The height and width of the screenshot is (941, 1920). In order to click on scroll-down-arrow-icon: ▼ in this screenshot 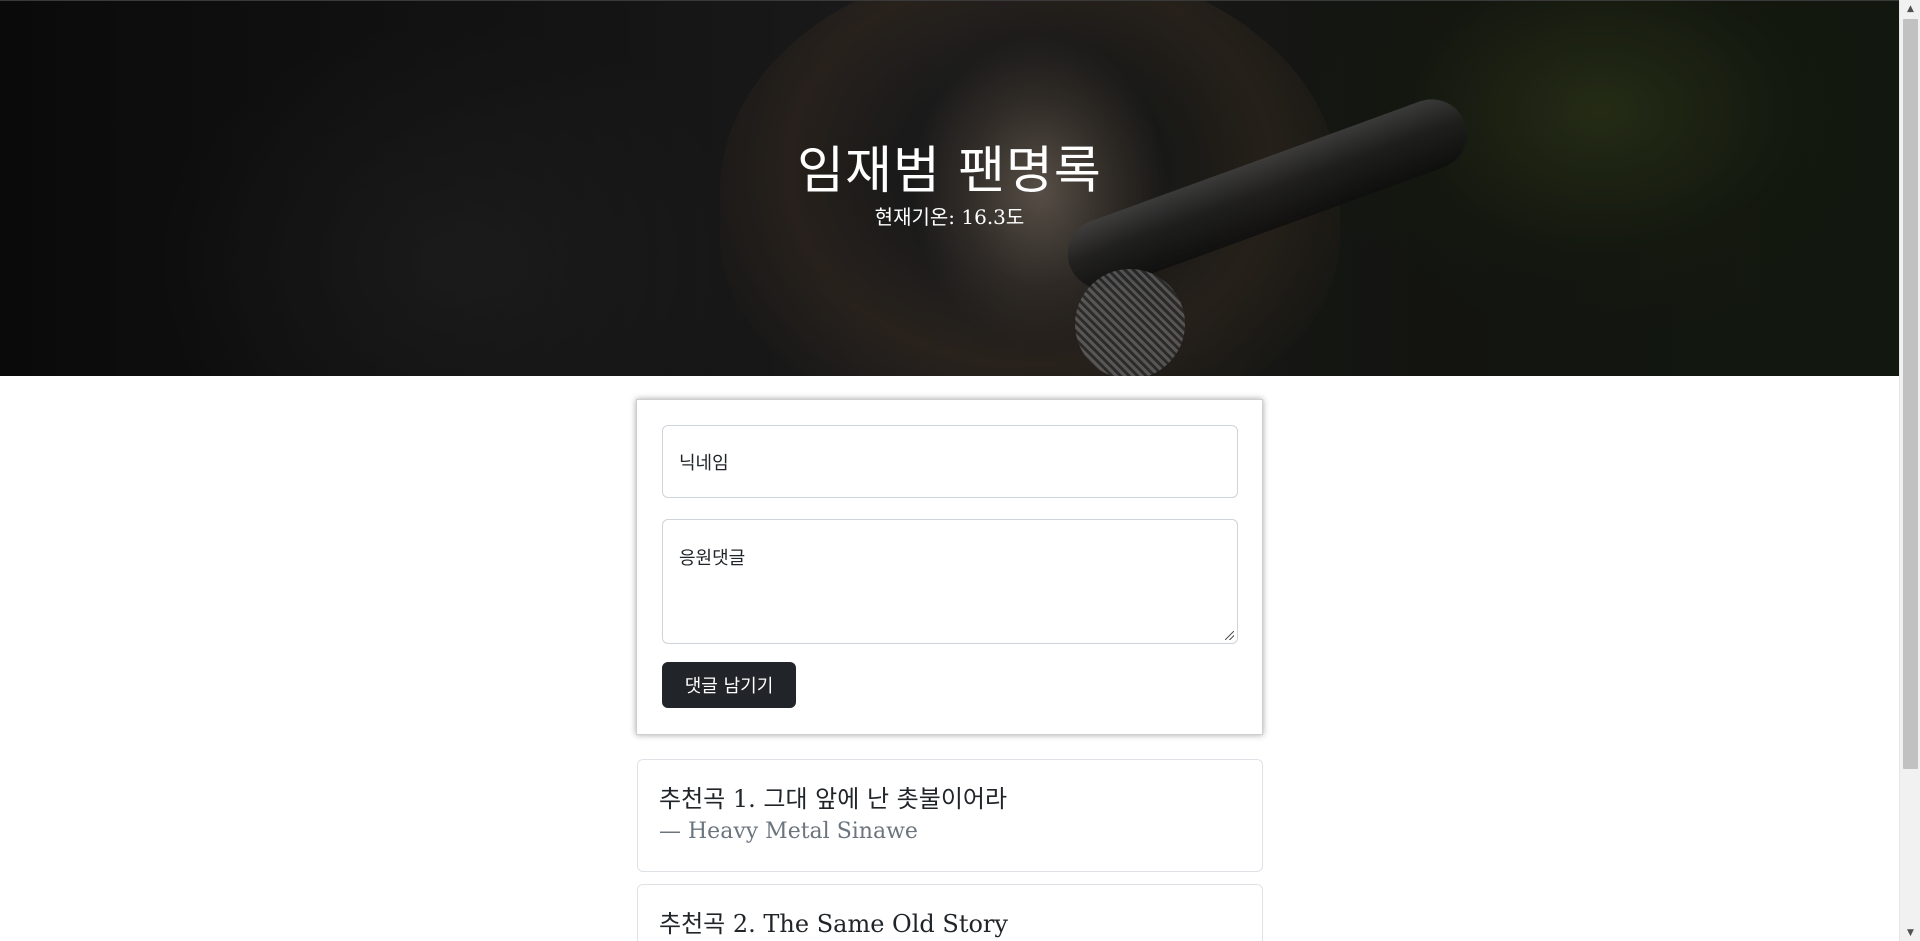, I will do `click(1910, 932)`.